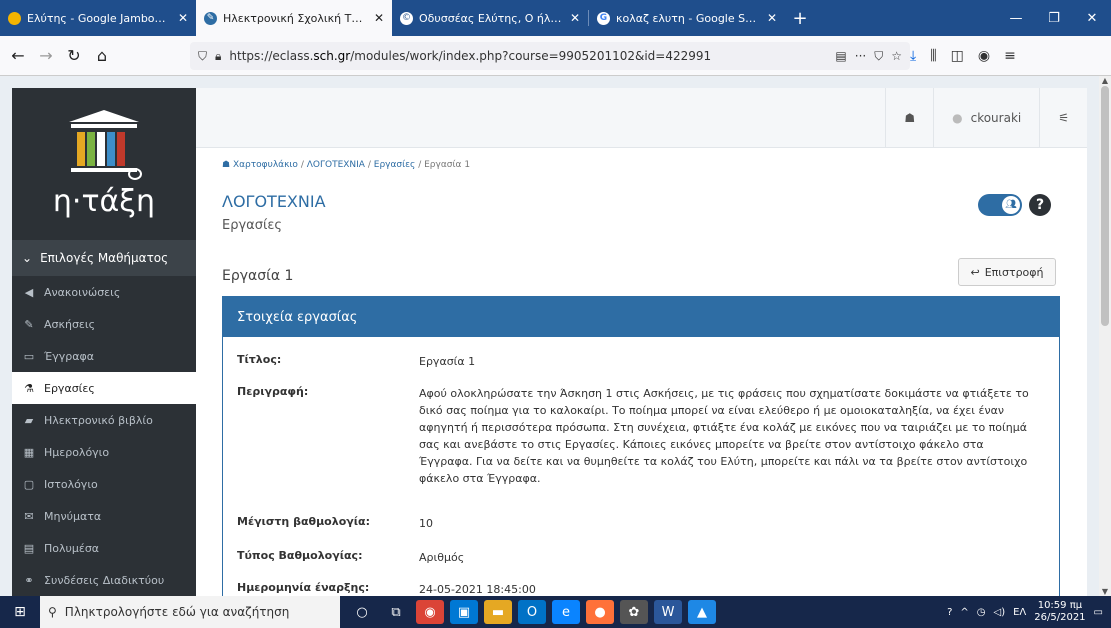 The width and height of the screenshot is (1111, 628). I want to click on store-icon: ▣, so click(464, 612).